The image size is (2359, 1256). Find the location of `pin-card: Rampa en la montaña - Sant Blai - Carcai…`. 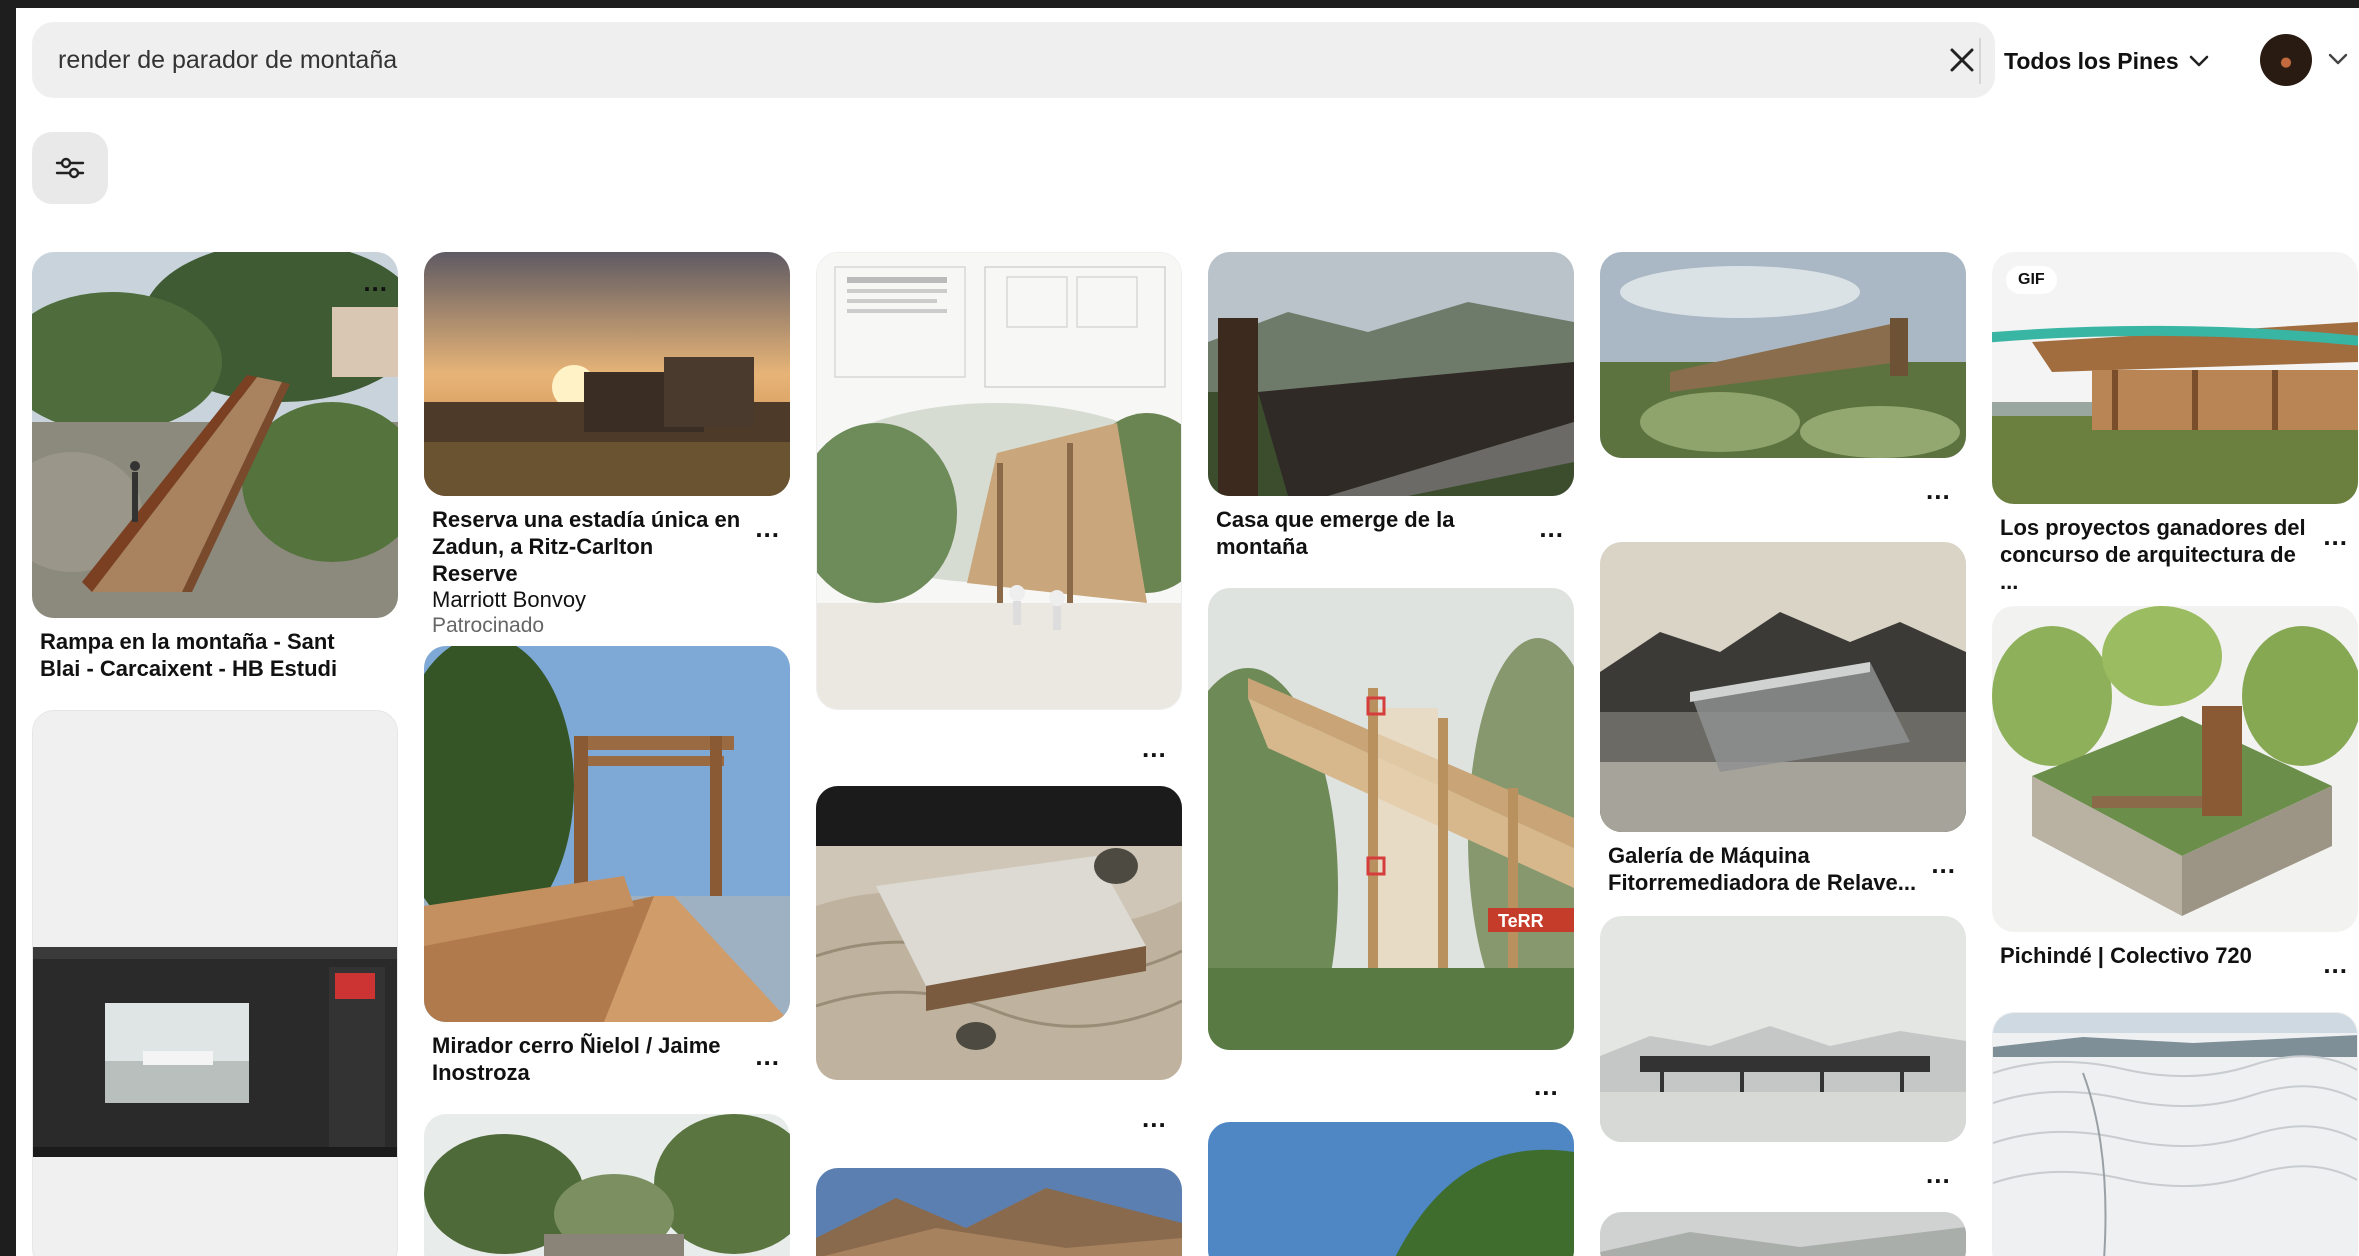

pin-card: Rampa en la montaña - Sant Blai - Carcai… is located at coordinates (215, 467).